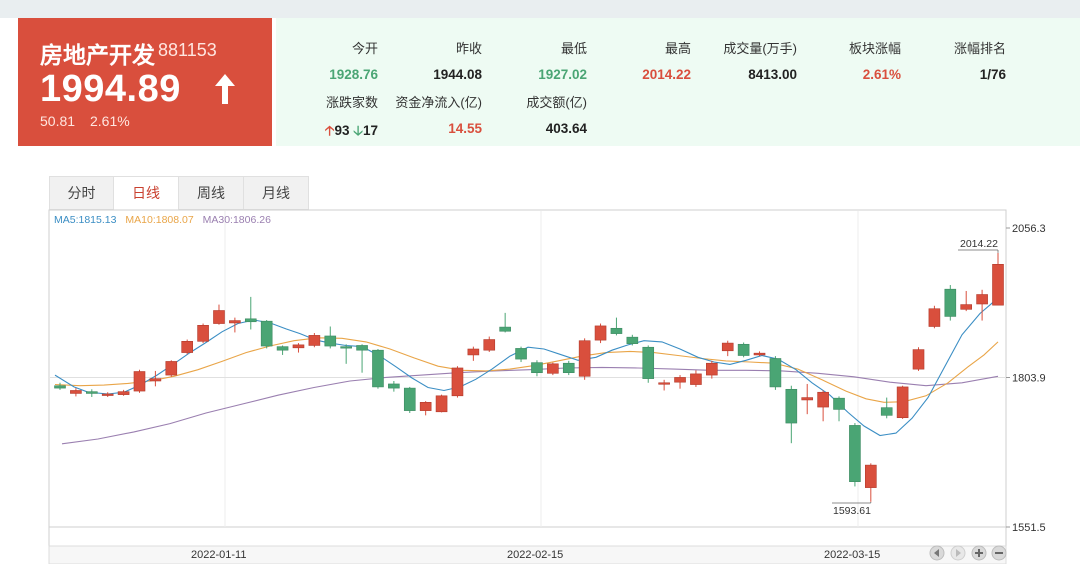 This screenshot has height=564, width=1080. I want to click on low-label: 1593.61, so click(852, 511).